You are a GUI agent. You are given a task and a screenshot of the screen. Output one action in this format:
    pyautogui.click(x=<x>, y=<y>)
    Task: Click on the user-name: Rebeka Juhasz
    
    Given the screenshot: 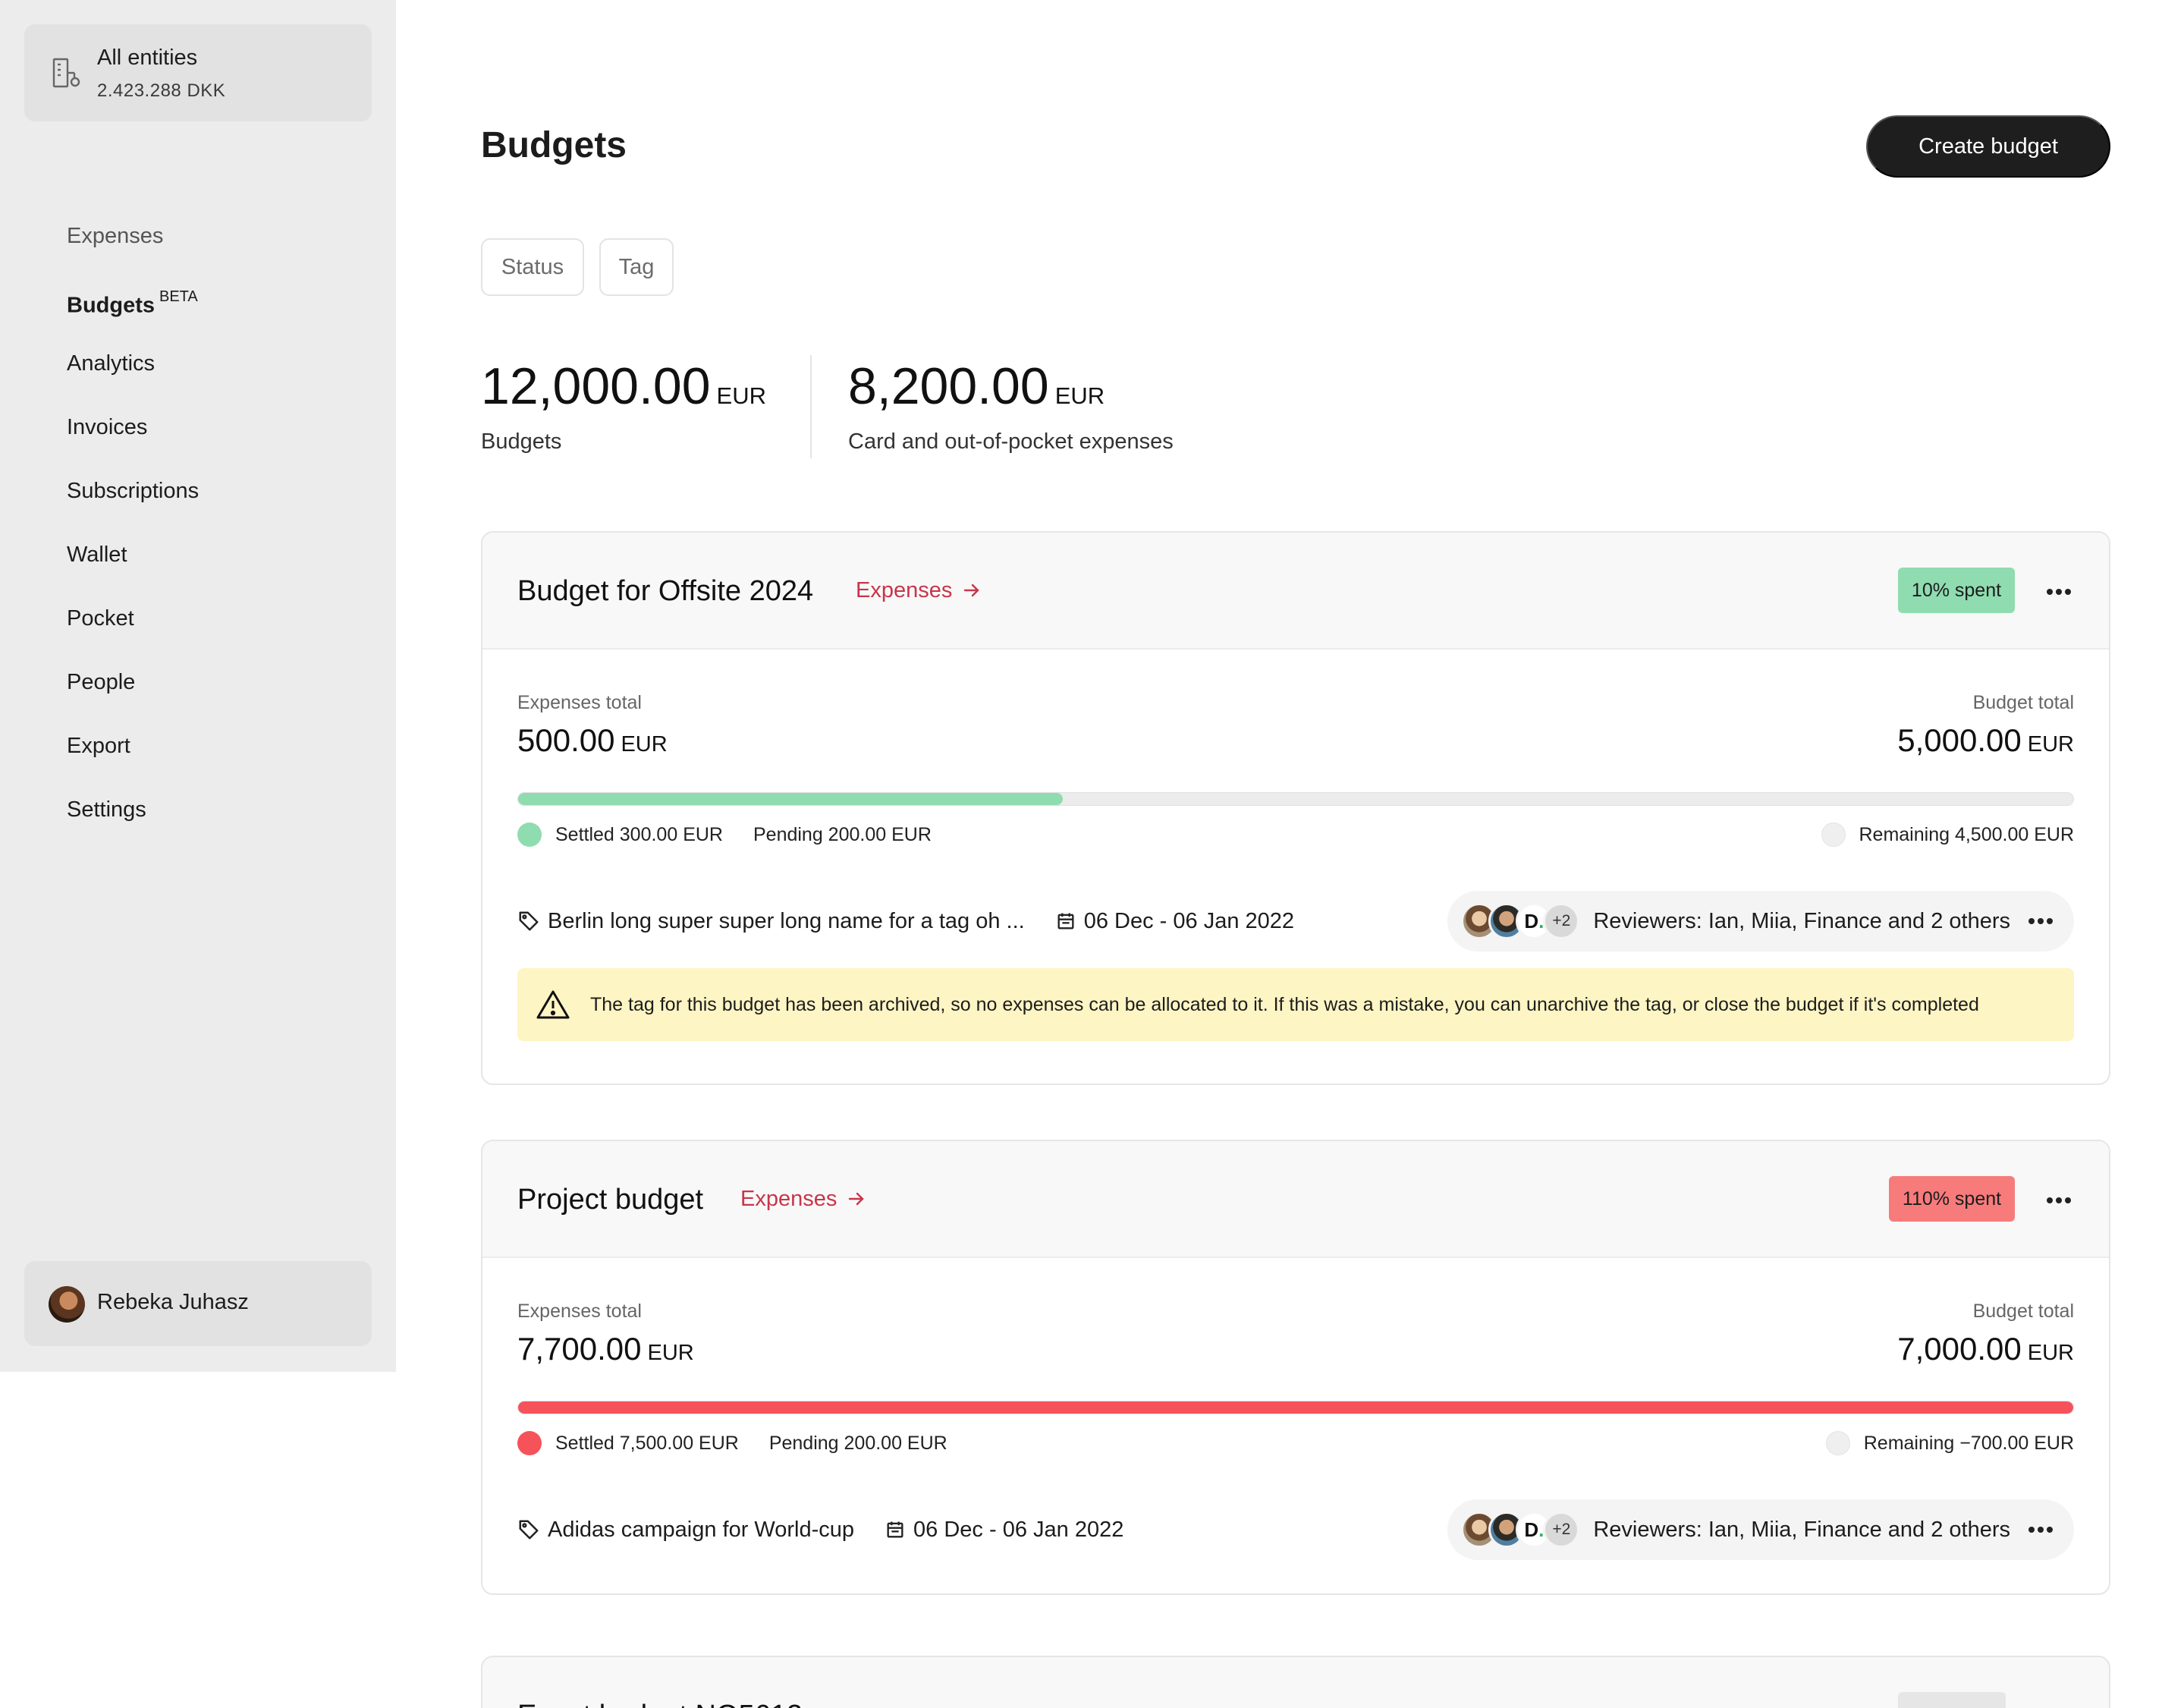 What is the action you would take?
    pyautogui.click(x=173, y=1302)
    